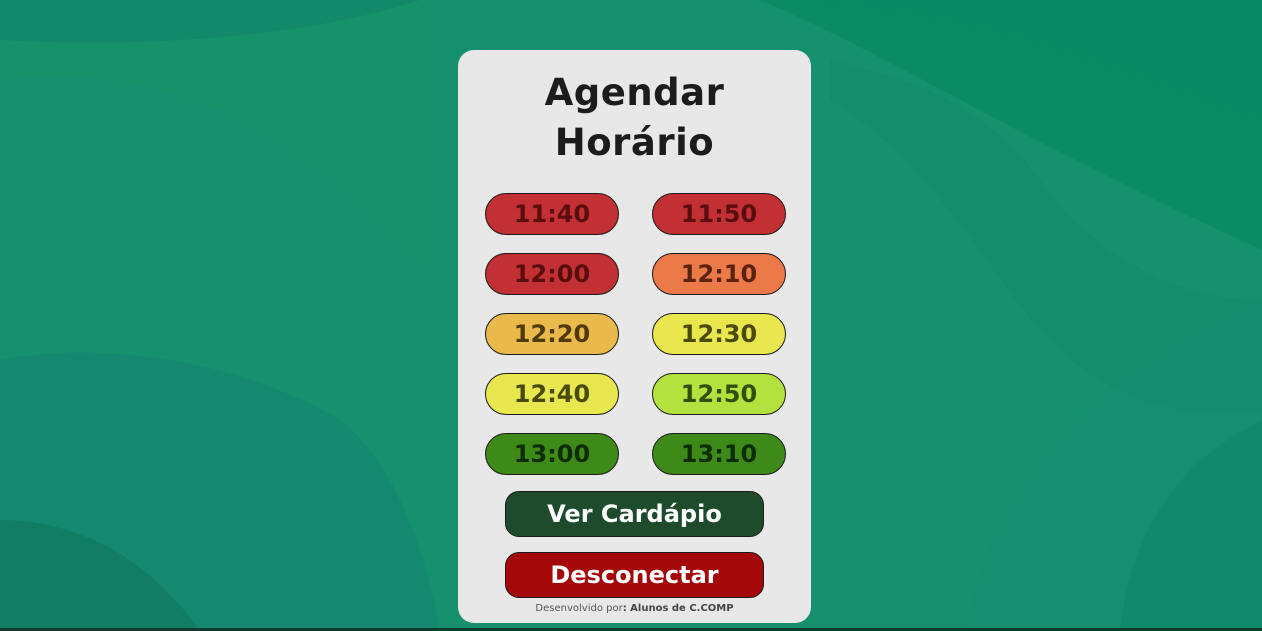  I want to click on time-slot-1150-button: 11:50, so click(719, 214).